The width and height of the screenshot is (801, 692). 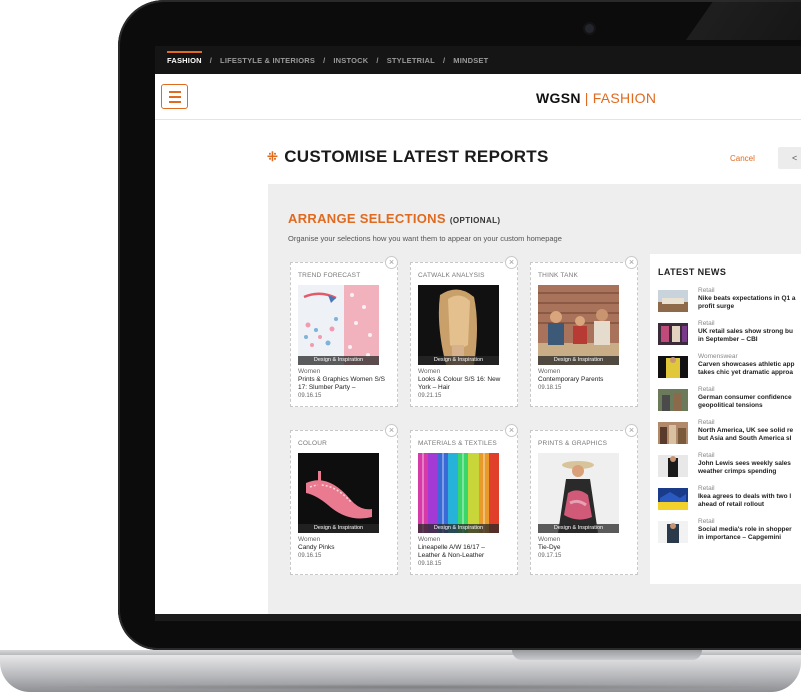 I want to click on card-date: 09.21.15, so click(x=430, y=396).